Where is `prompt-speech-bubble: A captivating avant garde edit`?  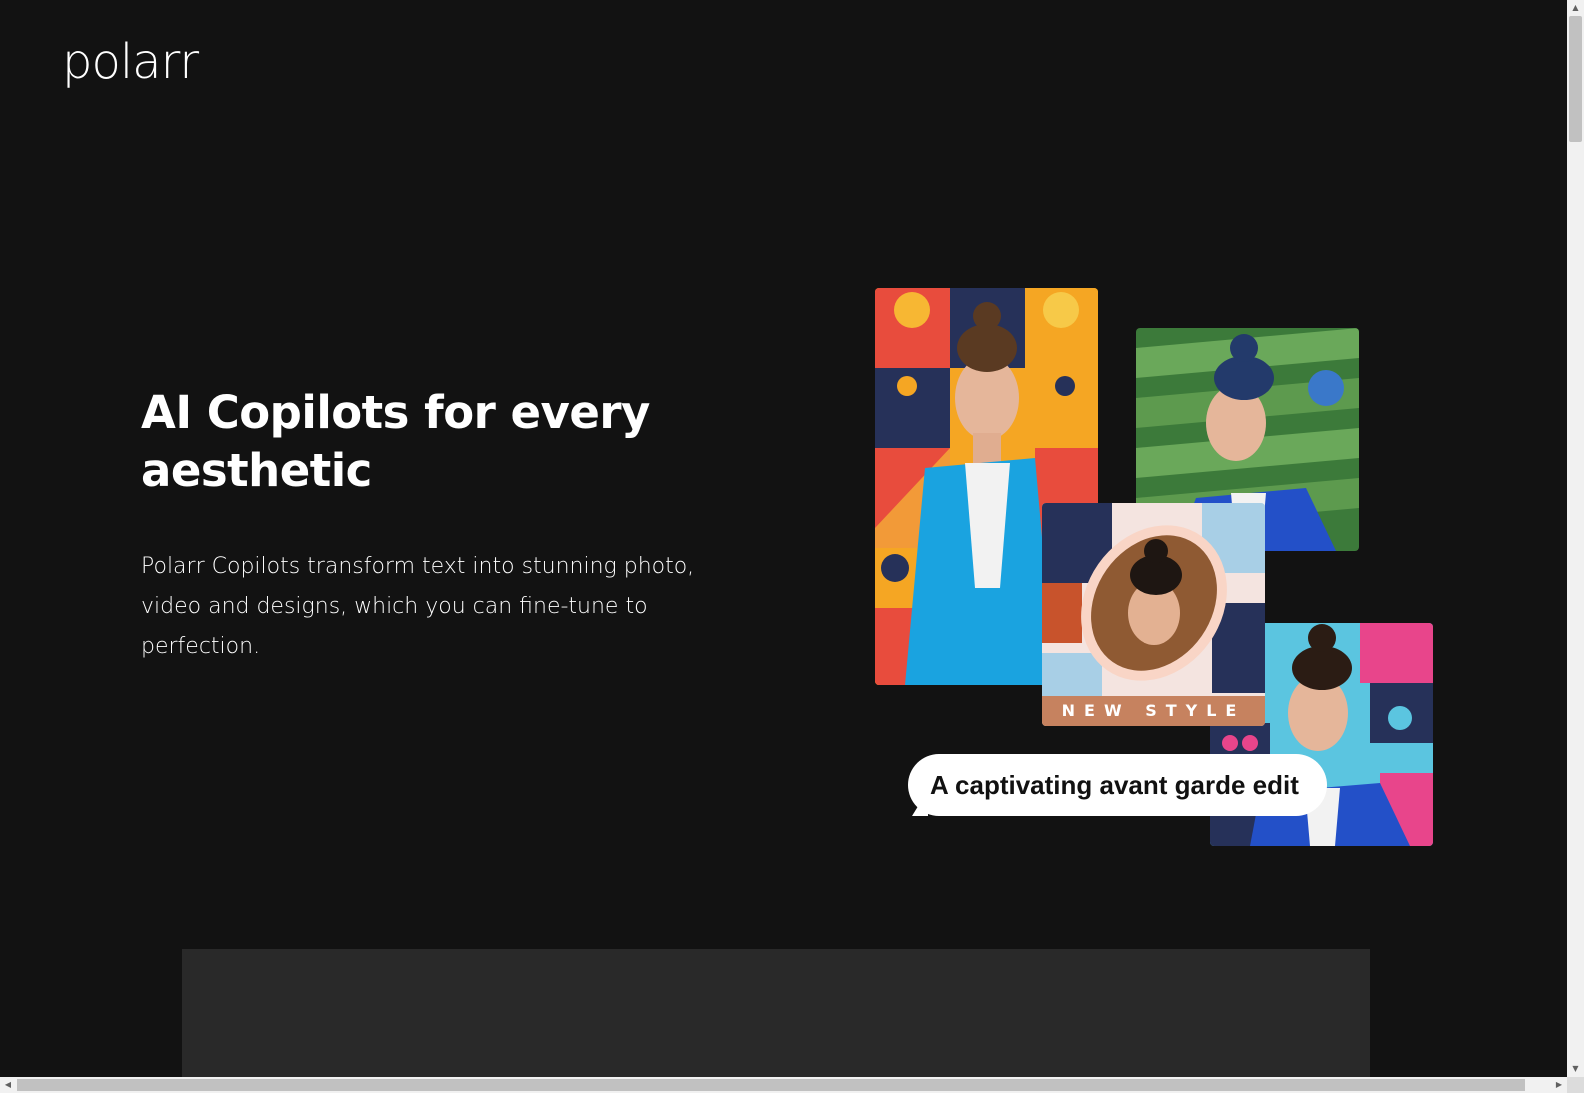
prompt-speech-bubble: A captivating avant garde edit is located at coordinates (1117, 785).